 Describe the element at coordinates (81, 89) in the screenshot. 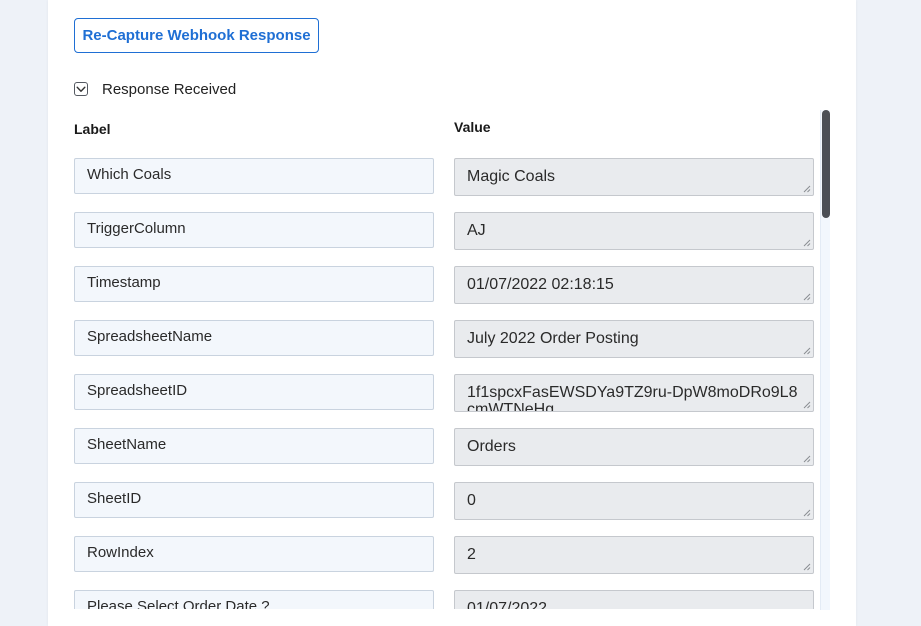

I see `chevron-down-icon` at that location.